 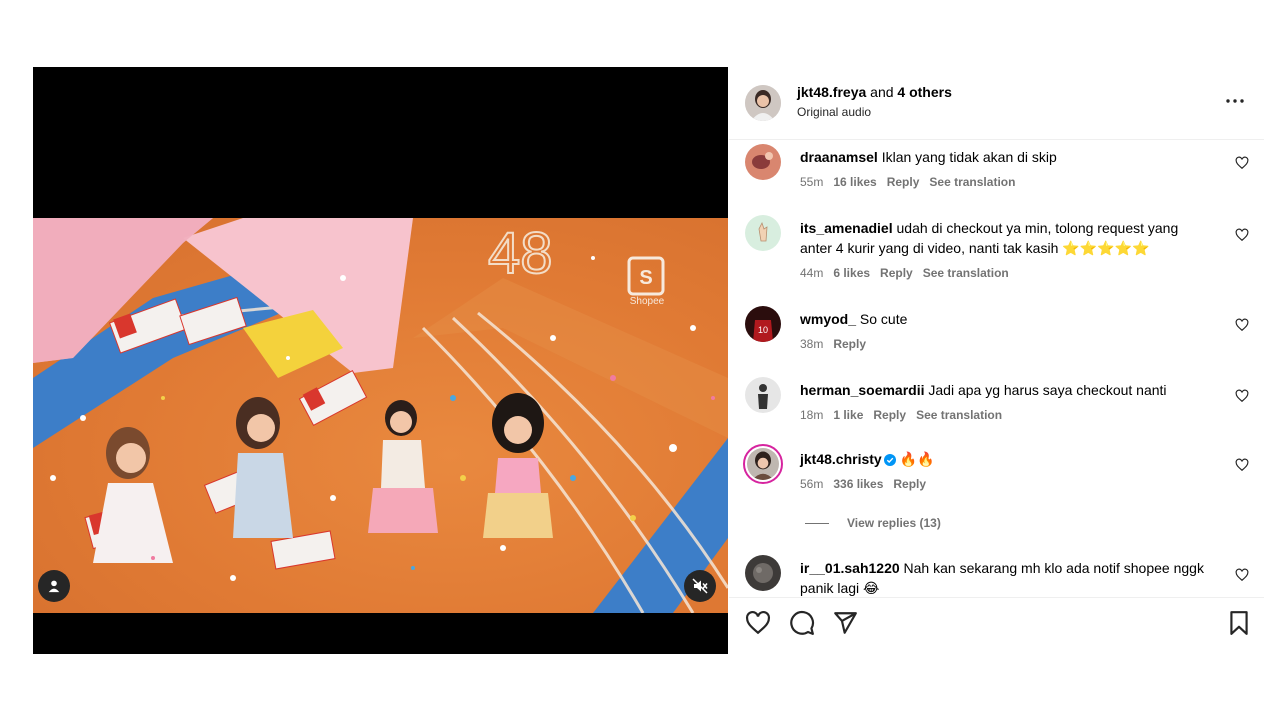 What do you see at coordinates (647, 301) in the screenshot?
I see `shopee-watermark: Shopee` at bounding box center [647, 301].